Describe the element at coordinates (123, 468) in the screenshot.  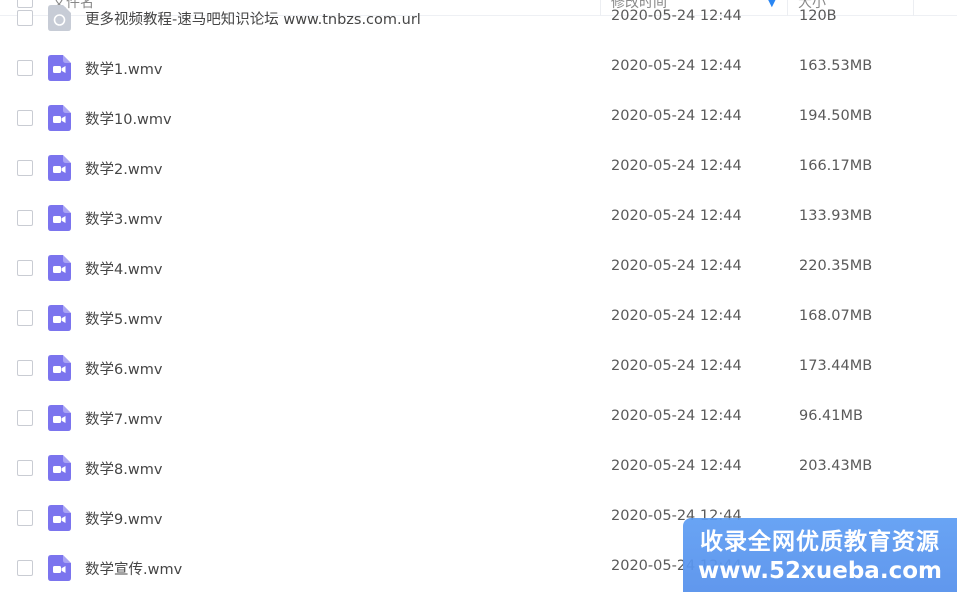
I see `file-name: 数学8.wmv` at that location.